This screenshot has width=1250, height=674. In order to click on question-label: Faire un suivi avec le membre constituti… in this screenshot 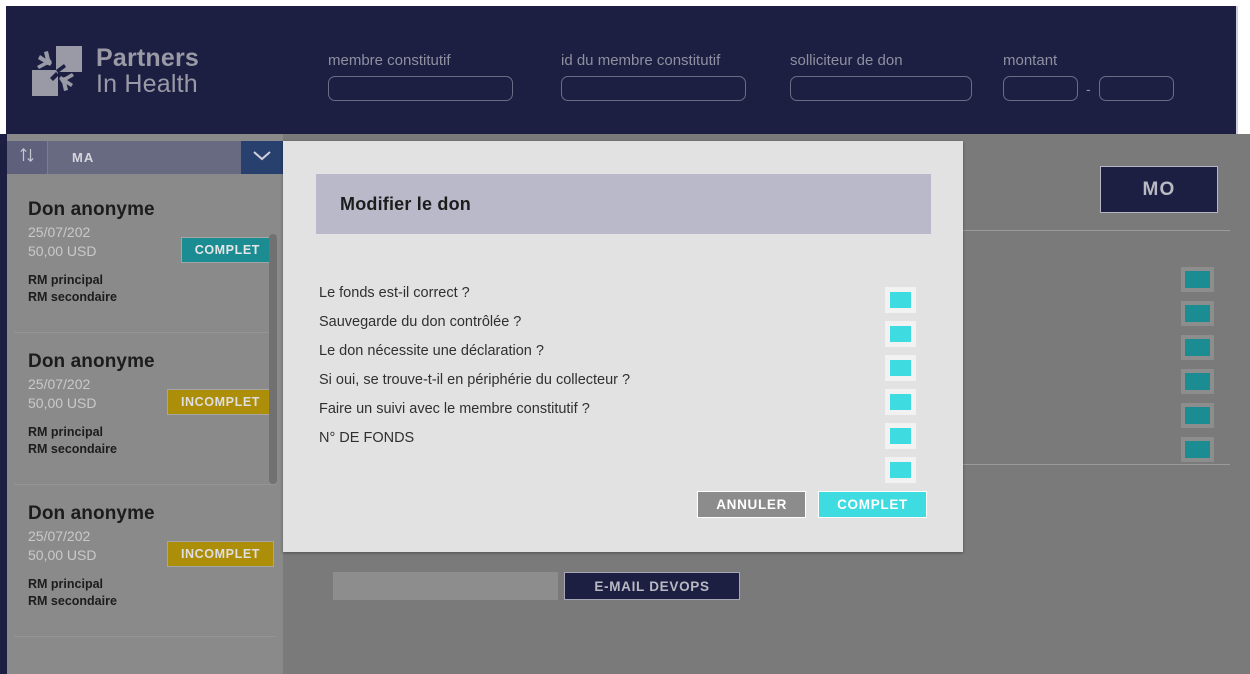, I will do `click(454, 409)`.